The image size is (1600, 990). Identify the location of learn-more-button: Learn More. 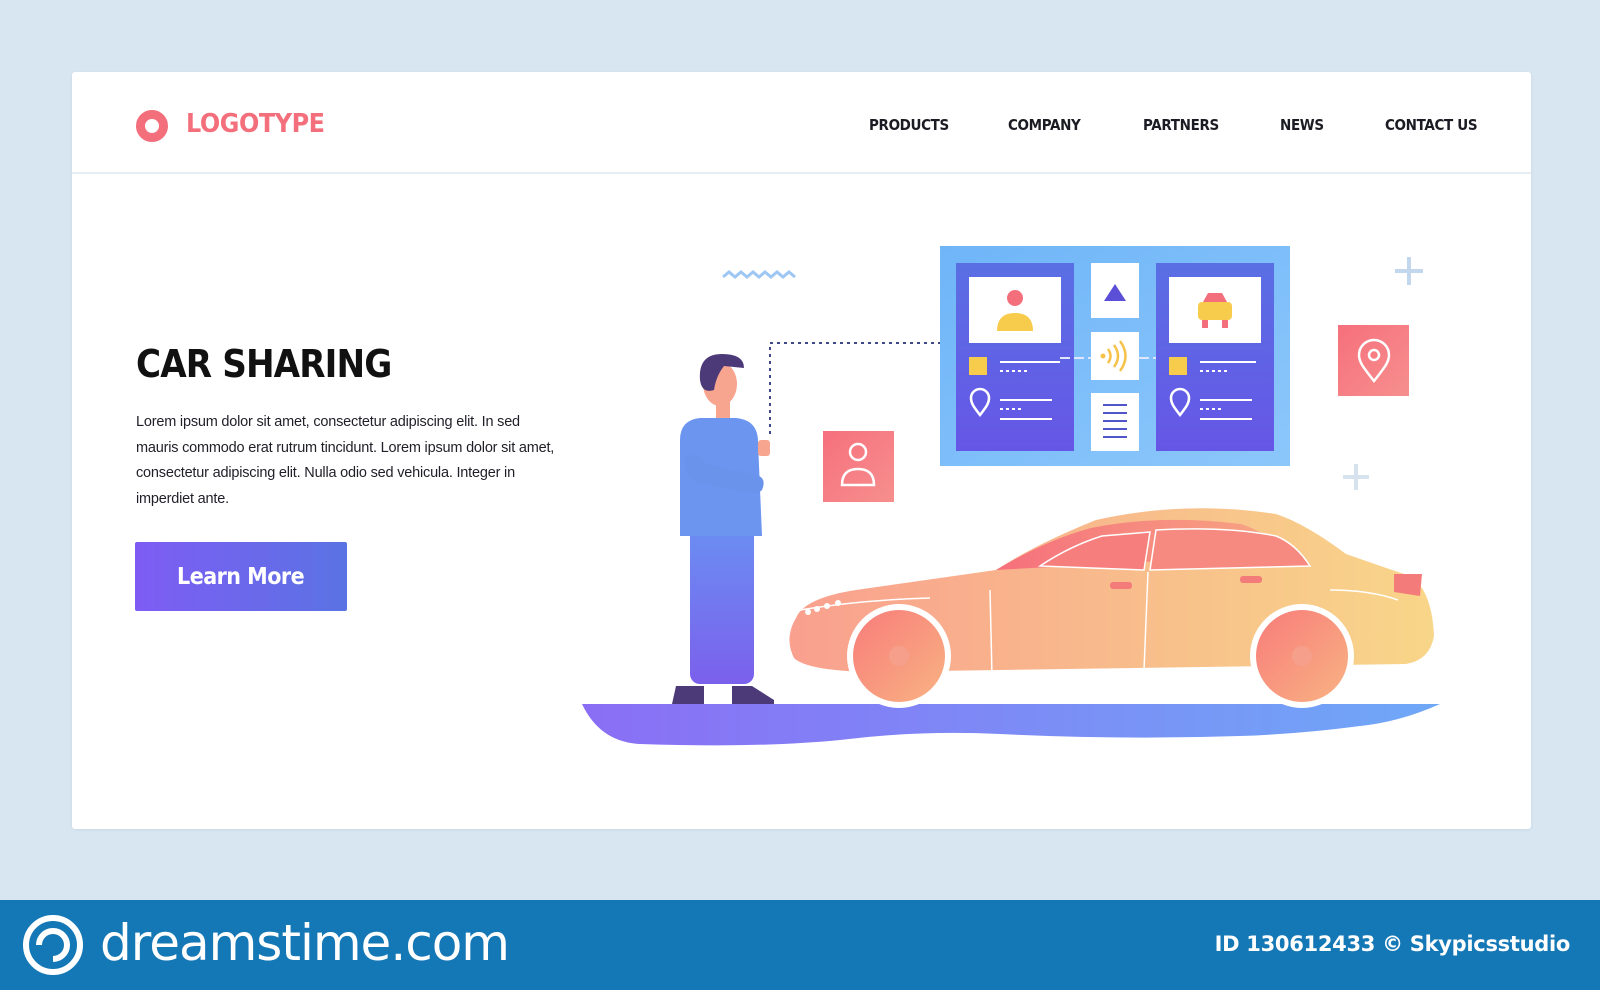
(241, 576).